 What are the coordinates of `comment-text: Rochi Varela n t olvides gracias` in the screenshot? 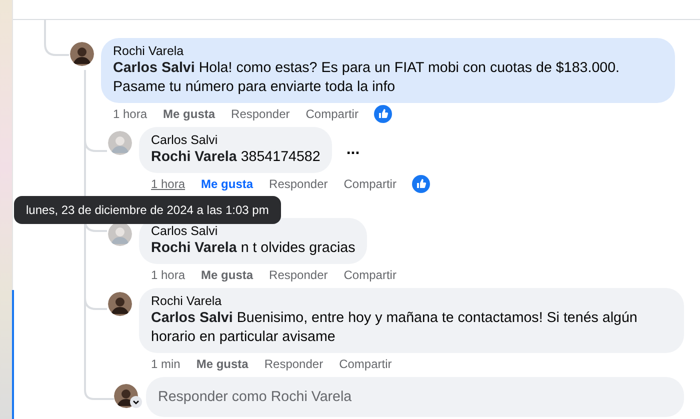 It's located at (253, 248).